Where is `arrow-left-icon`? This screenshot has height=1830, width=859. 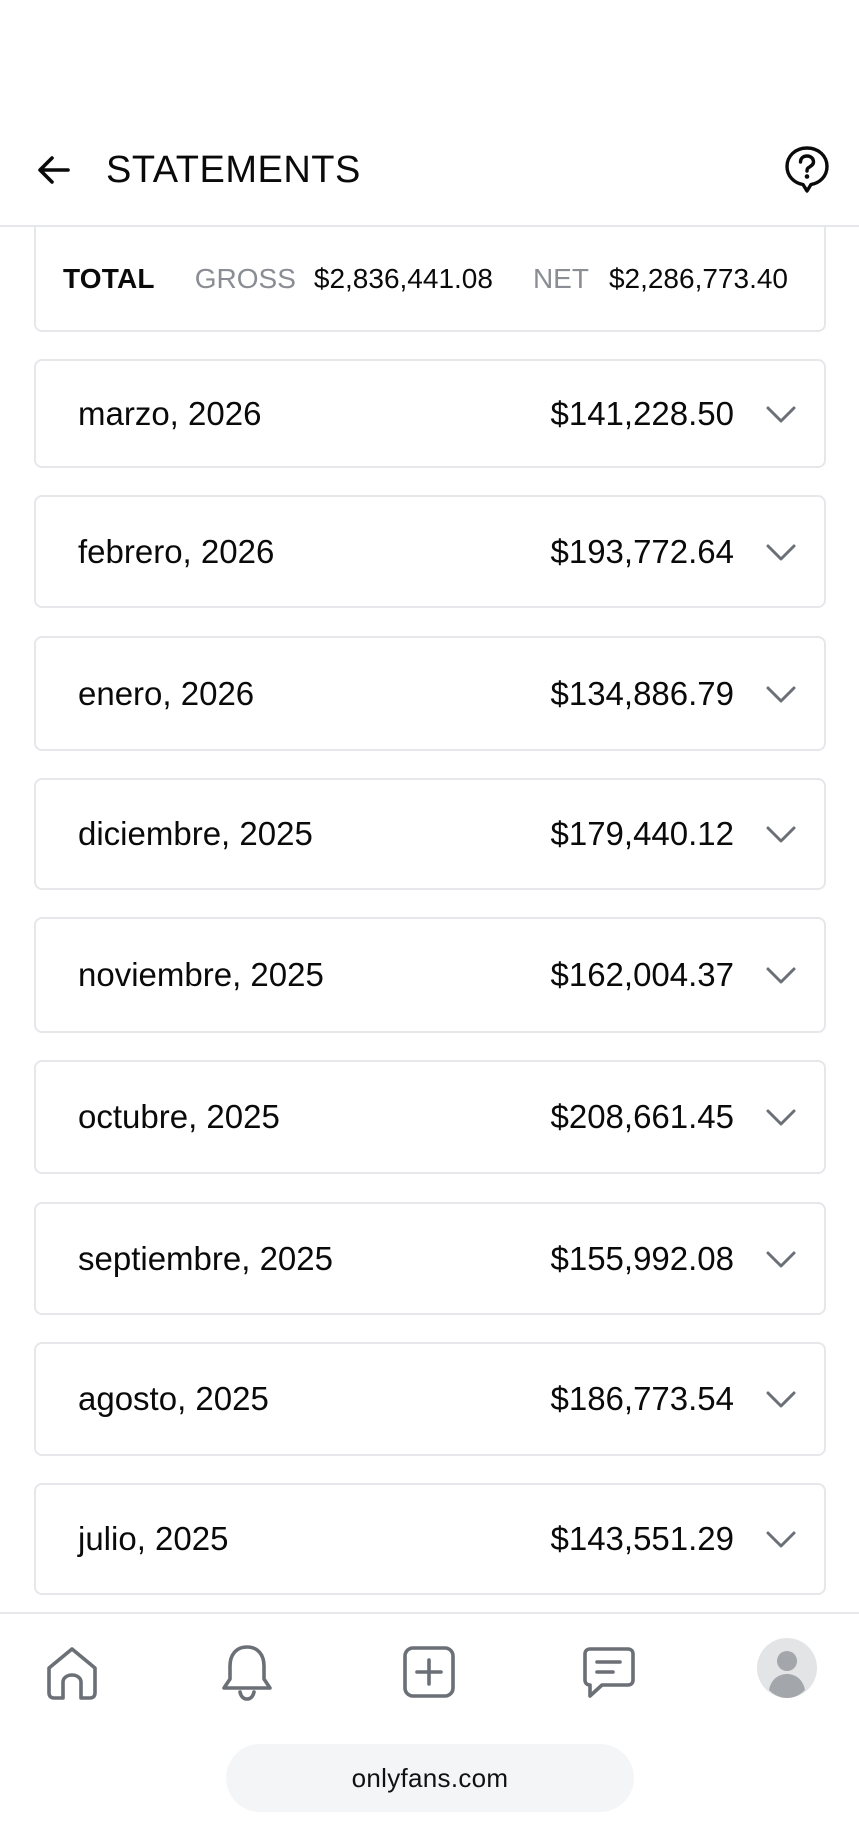
arrow-left-icon is located at coordinates (54, 170).